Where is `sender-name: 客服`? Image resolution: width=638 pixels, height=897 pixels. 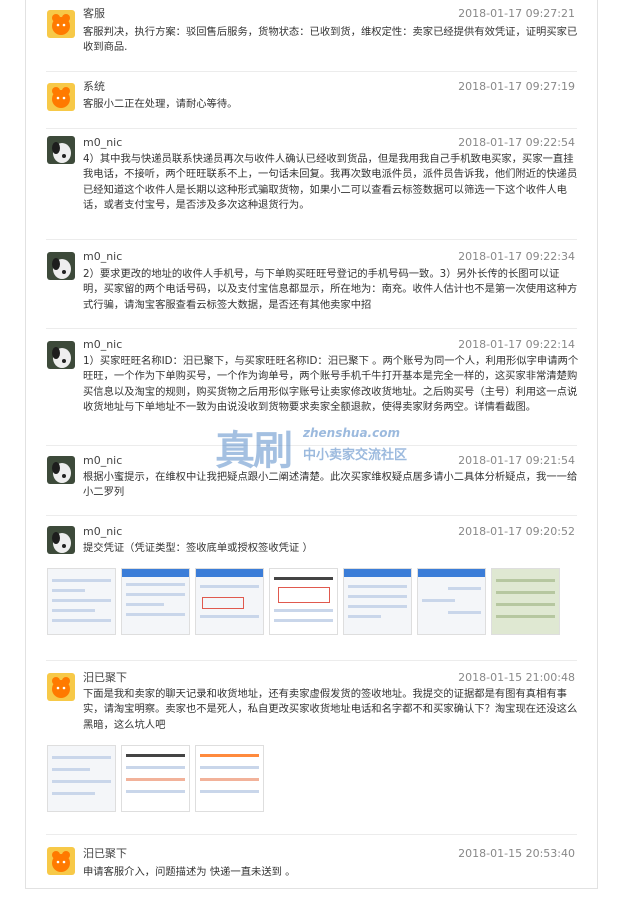
sender-name: 客服 is located at coordinates (94, 13).